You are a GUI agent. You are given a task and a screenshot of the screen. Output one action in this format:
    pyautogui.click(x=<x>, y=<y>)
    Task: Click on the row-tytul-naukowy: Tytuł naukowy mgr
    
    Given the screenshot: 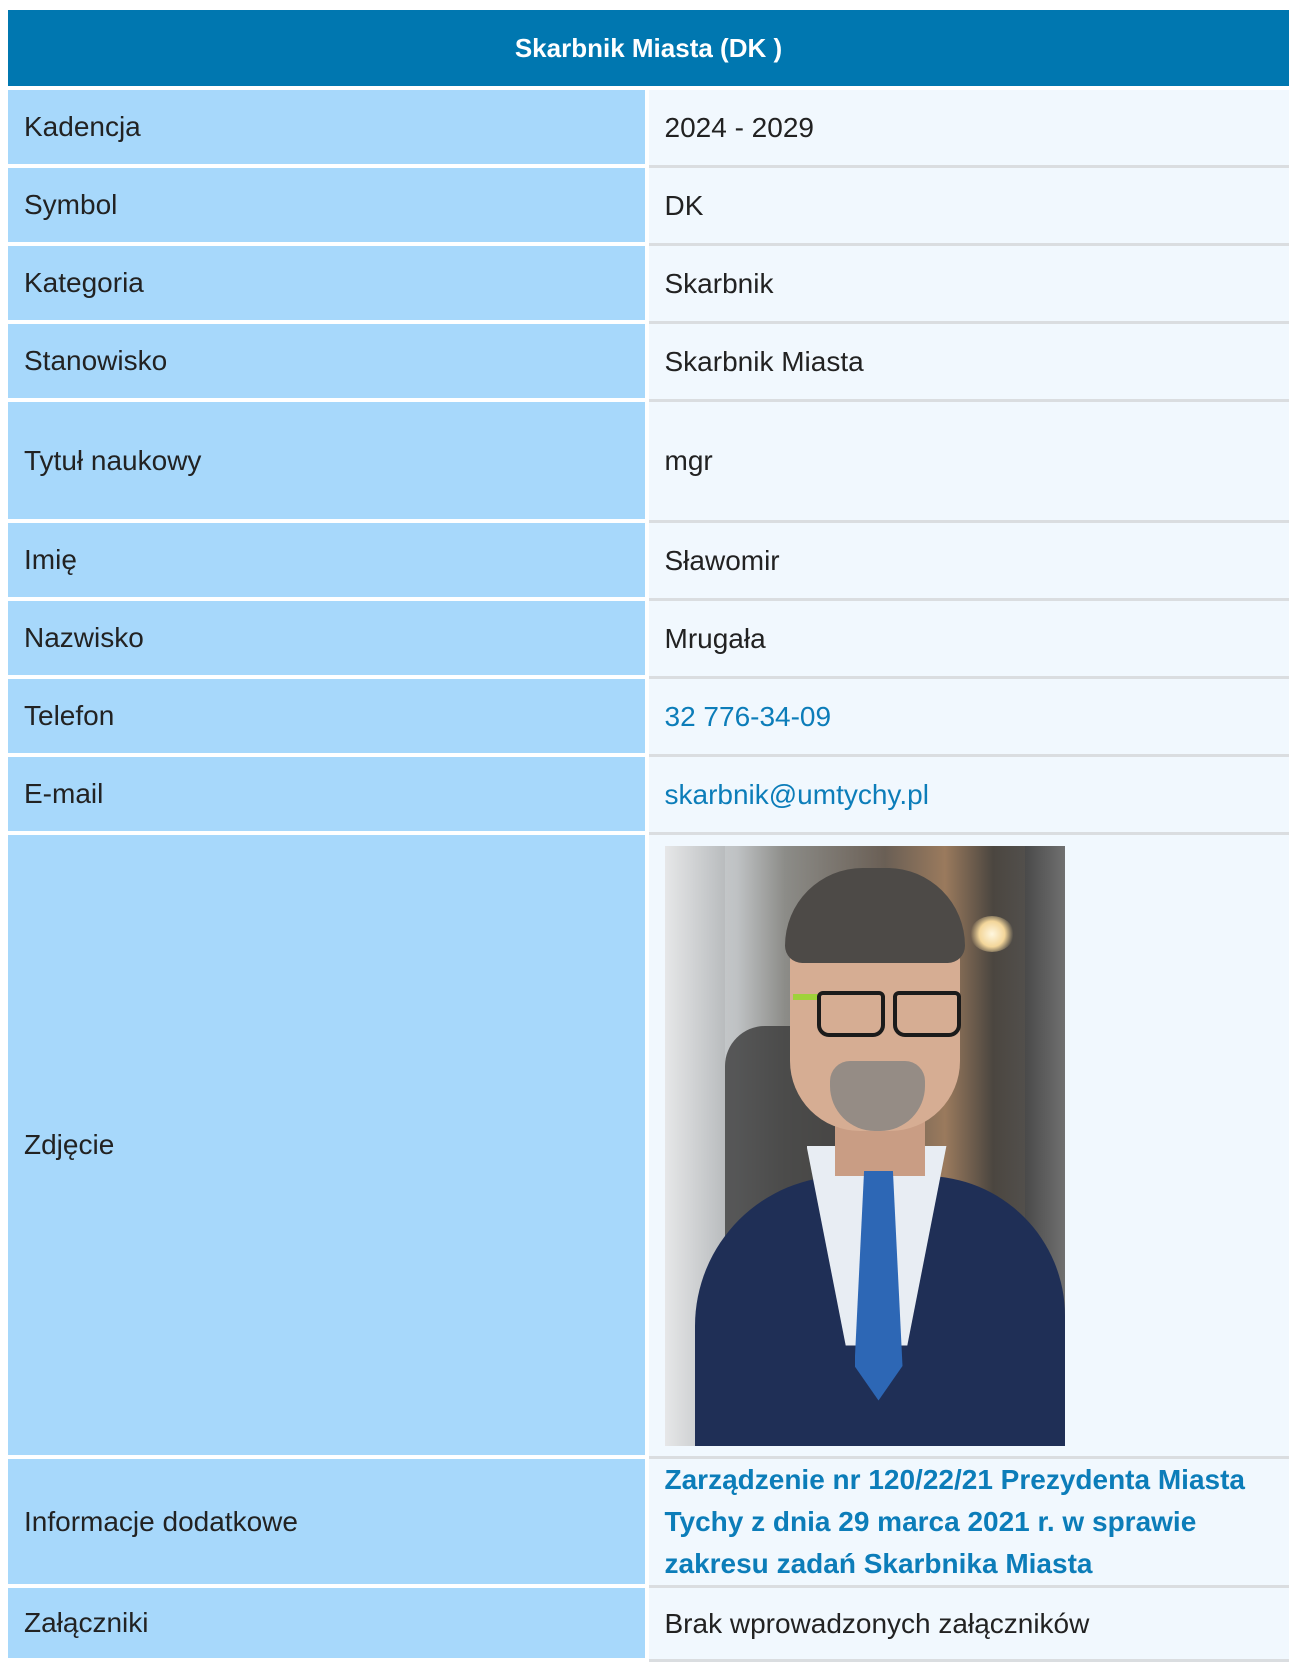 What is the action you would take?
    pyautogui.click(x=648, y=462)
    